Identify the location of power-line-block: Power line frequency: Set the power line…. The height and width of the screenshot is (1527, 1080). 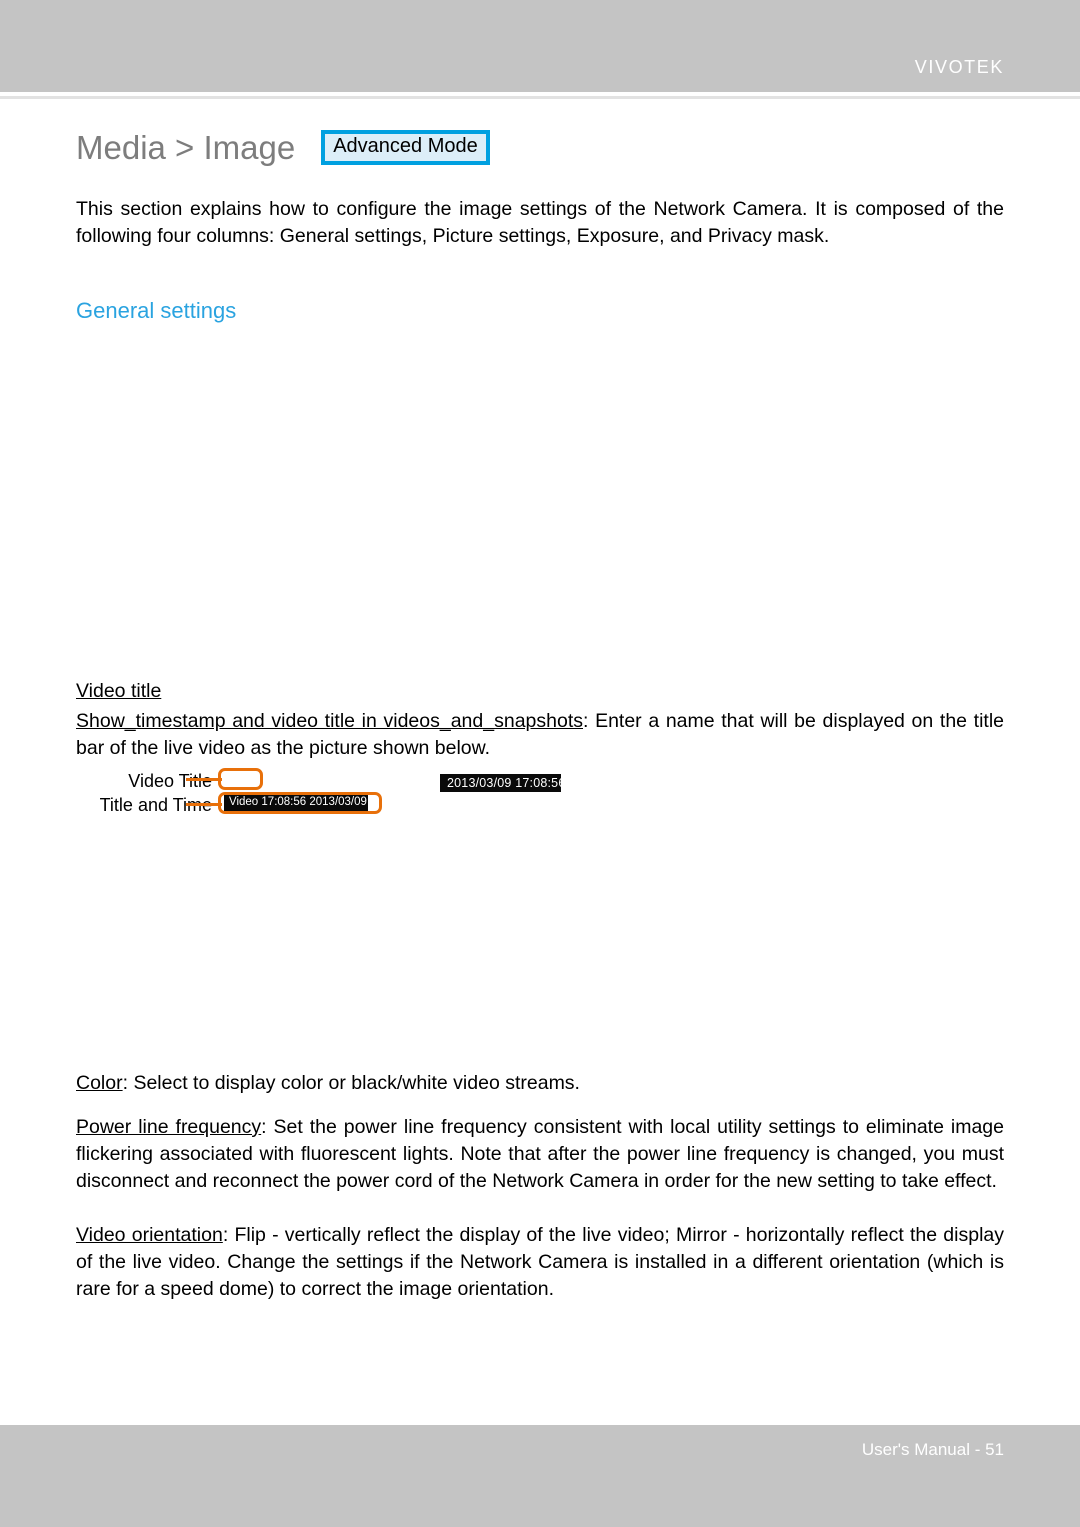
(540, 1154).